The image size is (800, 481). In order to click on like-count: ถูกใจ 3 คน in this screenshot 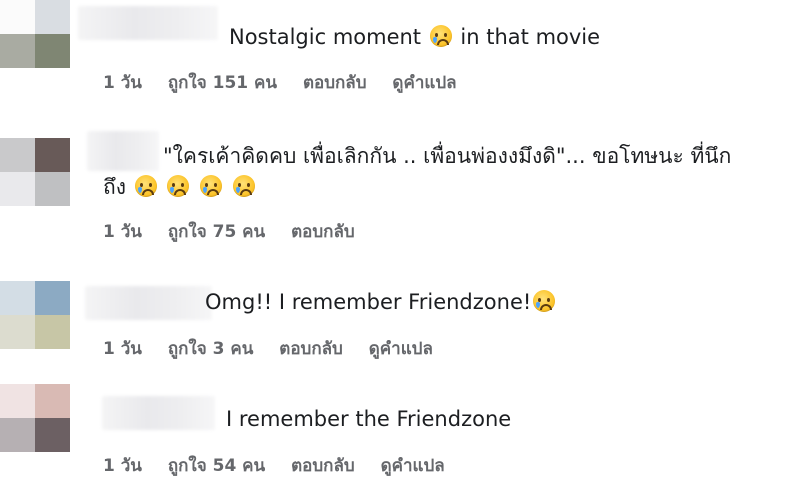, I will do `click(211, 348)`.